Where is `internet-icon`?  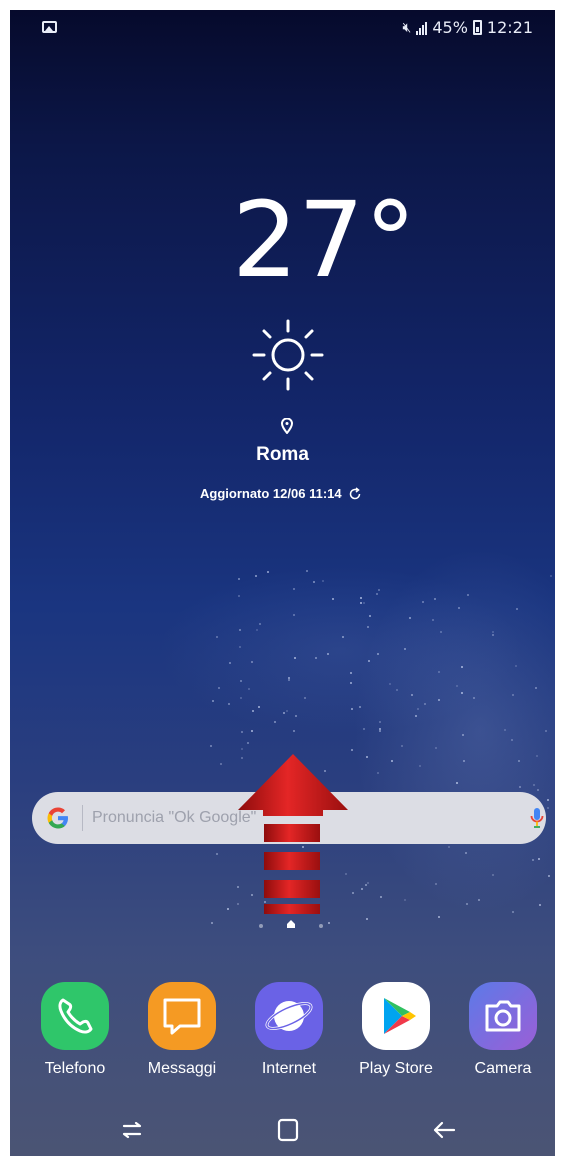
internet-icon is located at coordinates (289, 1016).